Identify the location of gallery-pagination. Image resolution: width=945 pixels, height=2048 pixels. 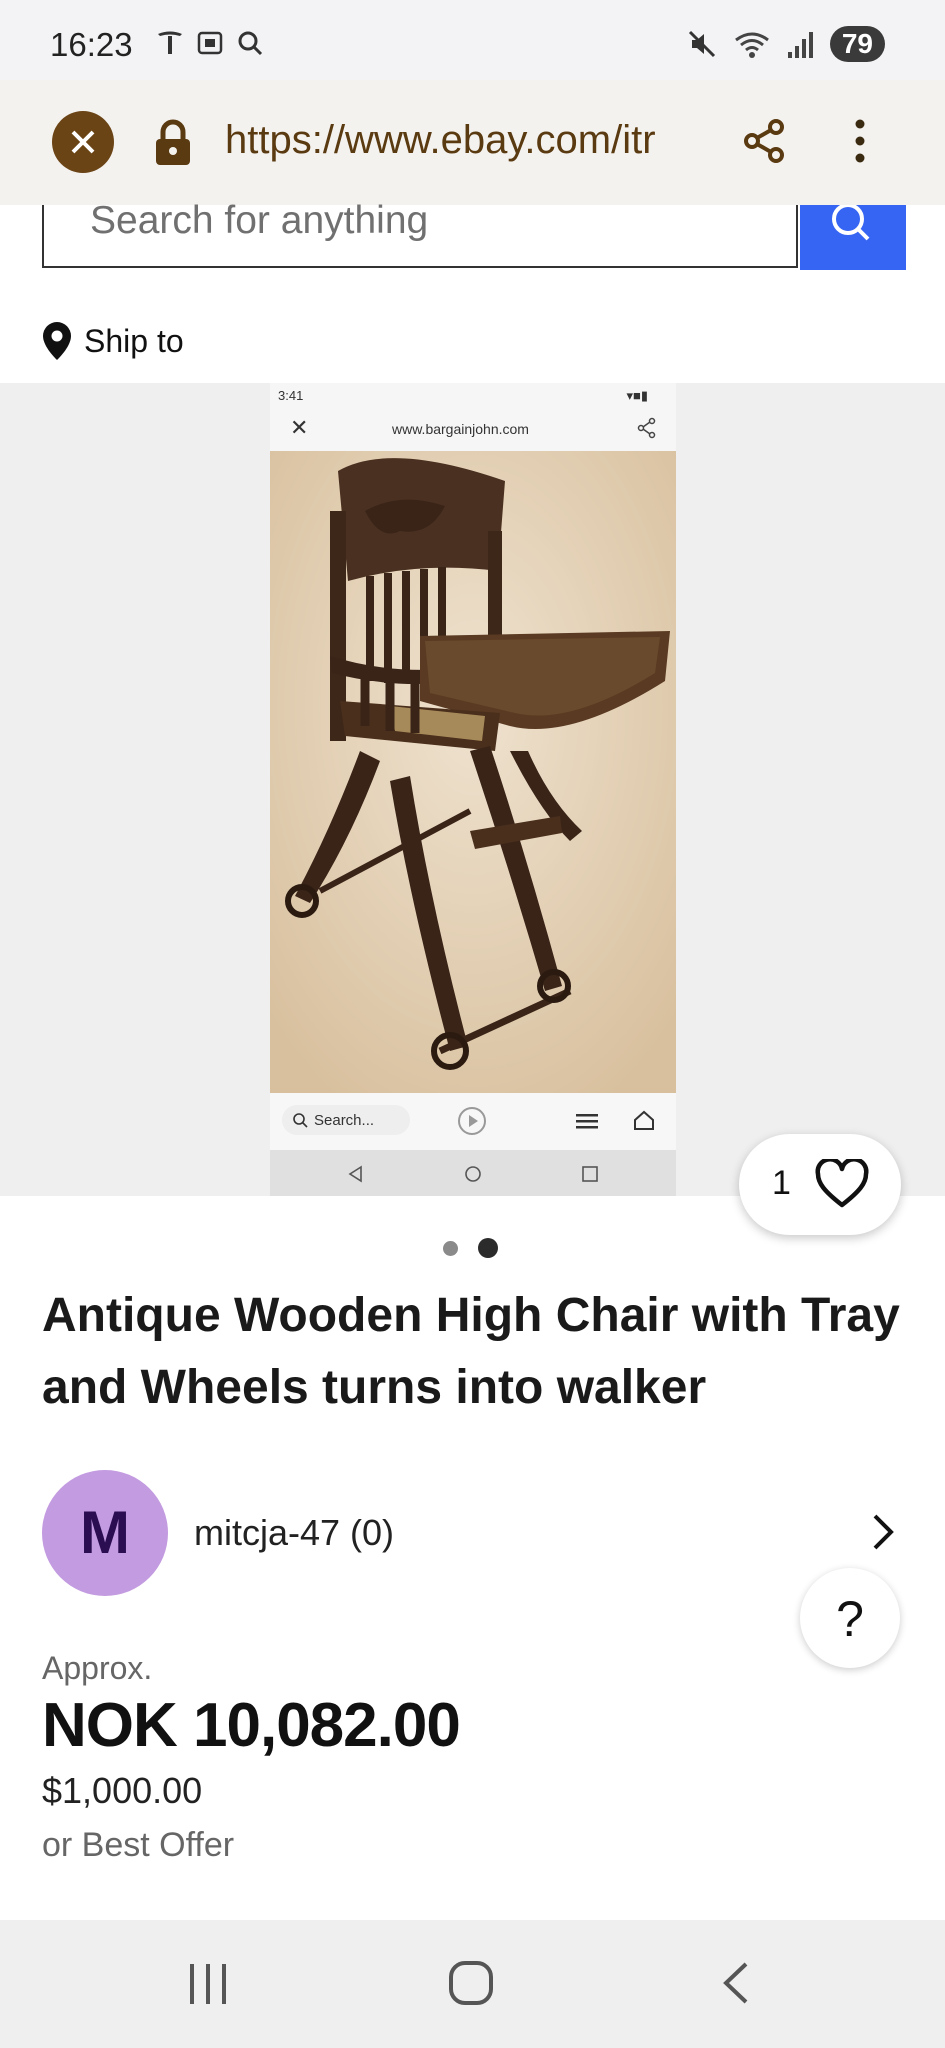
(470, 1248).